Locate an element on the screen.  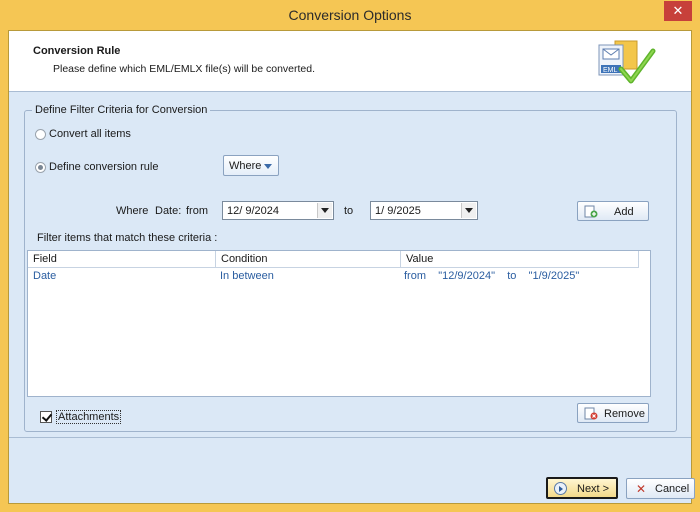
add-icon is located at coordinates (591, 211).